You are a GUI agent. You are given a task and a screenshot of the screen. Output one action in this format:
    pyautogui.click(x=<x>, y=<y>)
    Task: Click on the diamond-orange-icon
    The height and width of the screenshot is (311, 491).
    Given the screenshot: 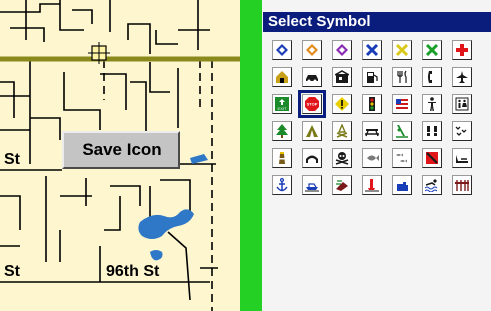 What is the action you would take?
    pyautogui.click(x=312, y=50)
    